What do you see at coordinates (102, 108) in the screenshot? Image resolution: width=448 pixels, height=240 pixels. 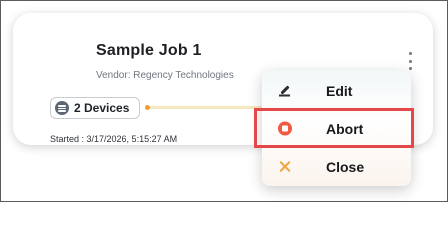 I see `devices-label: 2 Devices` at bounding box center [102, 108].